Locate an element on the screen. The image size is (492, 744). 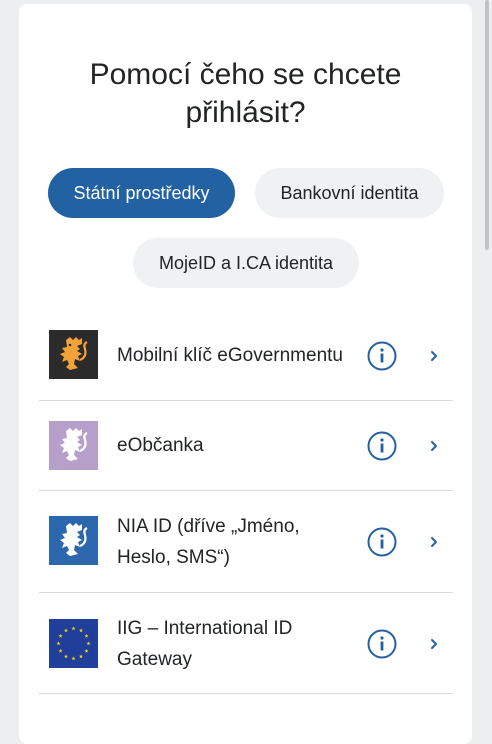
method-nia-id: NIA ID (dříve „Jméno, Heslo, SMS“) is located at coordinates (246, 542).